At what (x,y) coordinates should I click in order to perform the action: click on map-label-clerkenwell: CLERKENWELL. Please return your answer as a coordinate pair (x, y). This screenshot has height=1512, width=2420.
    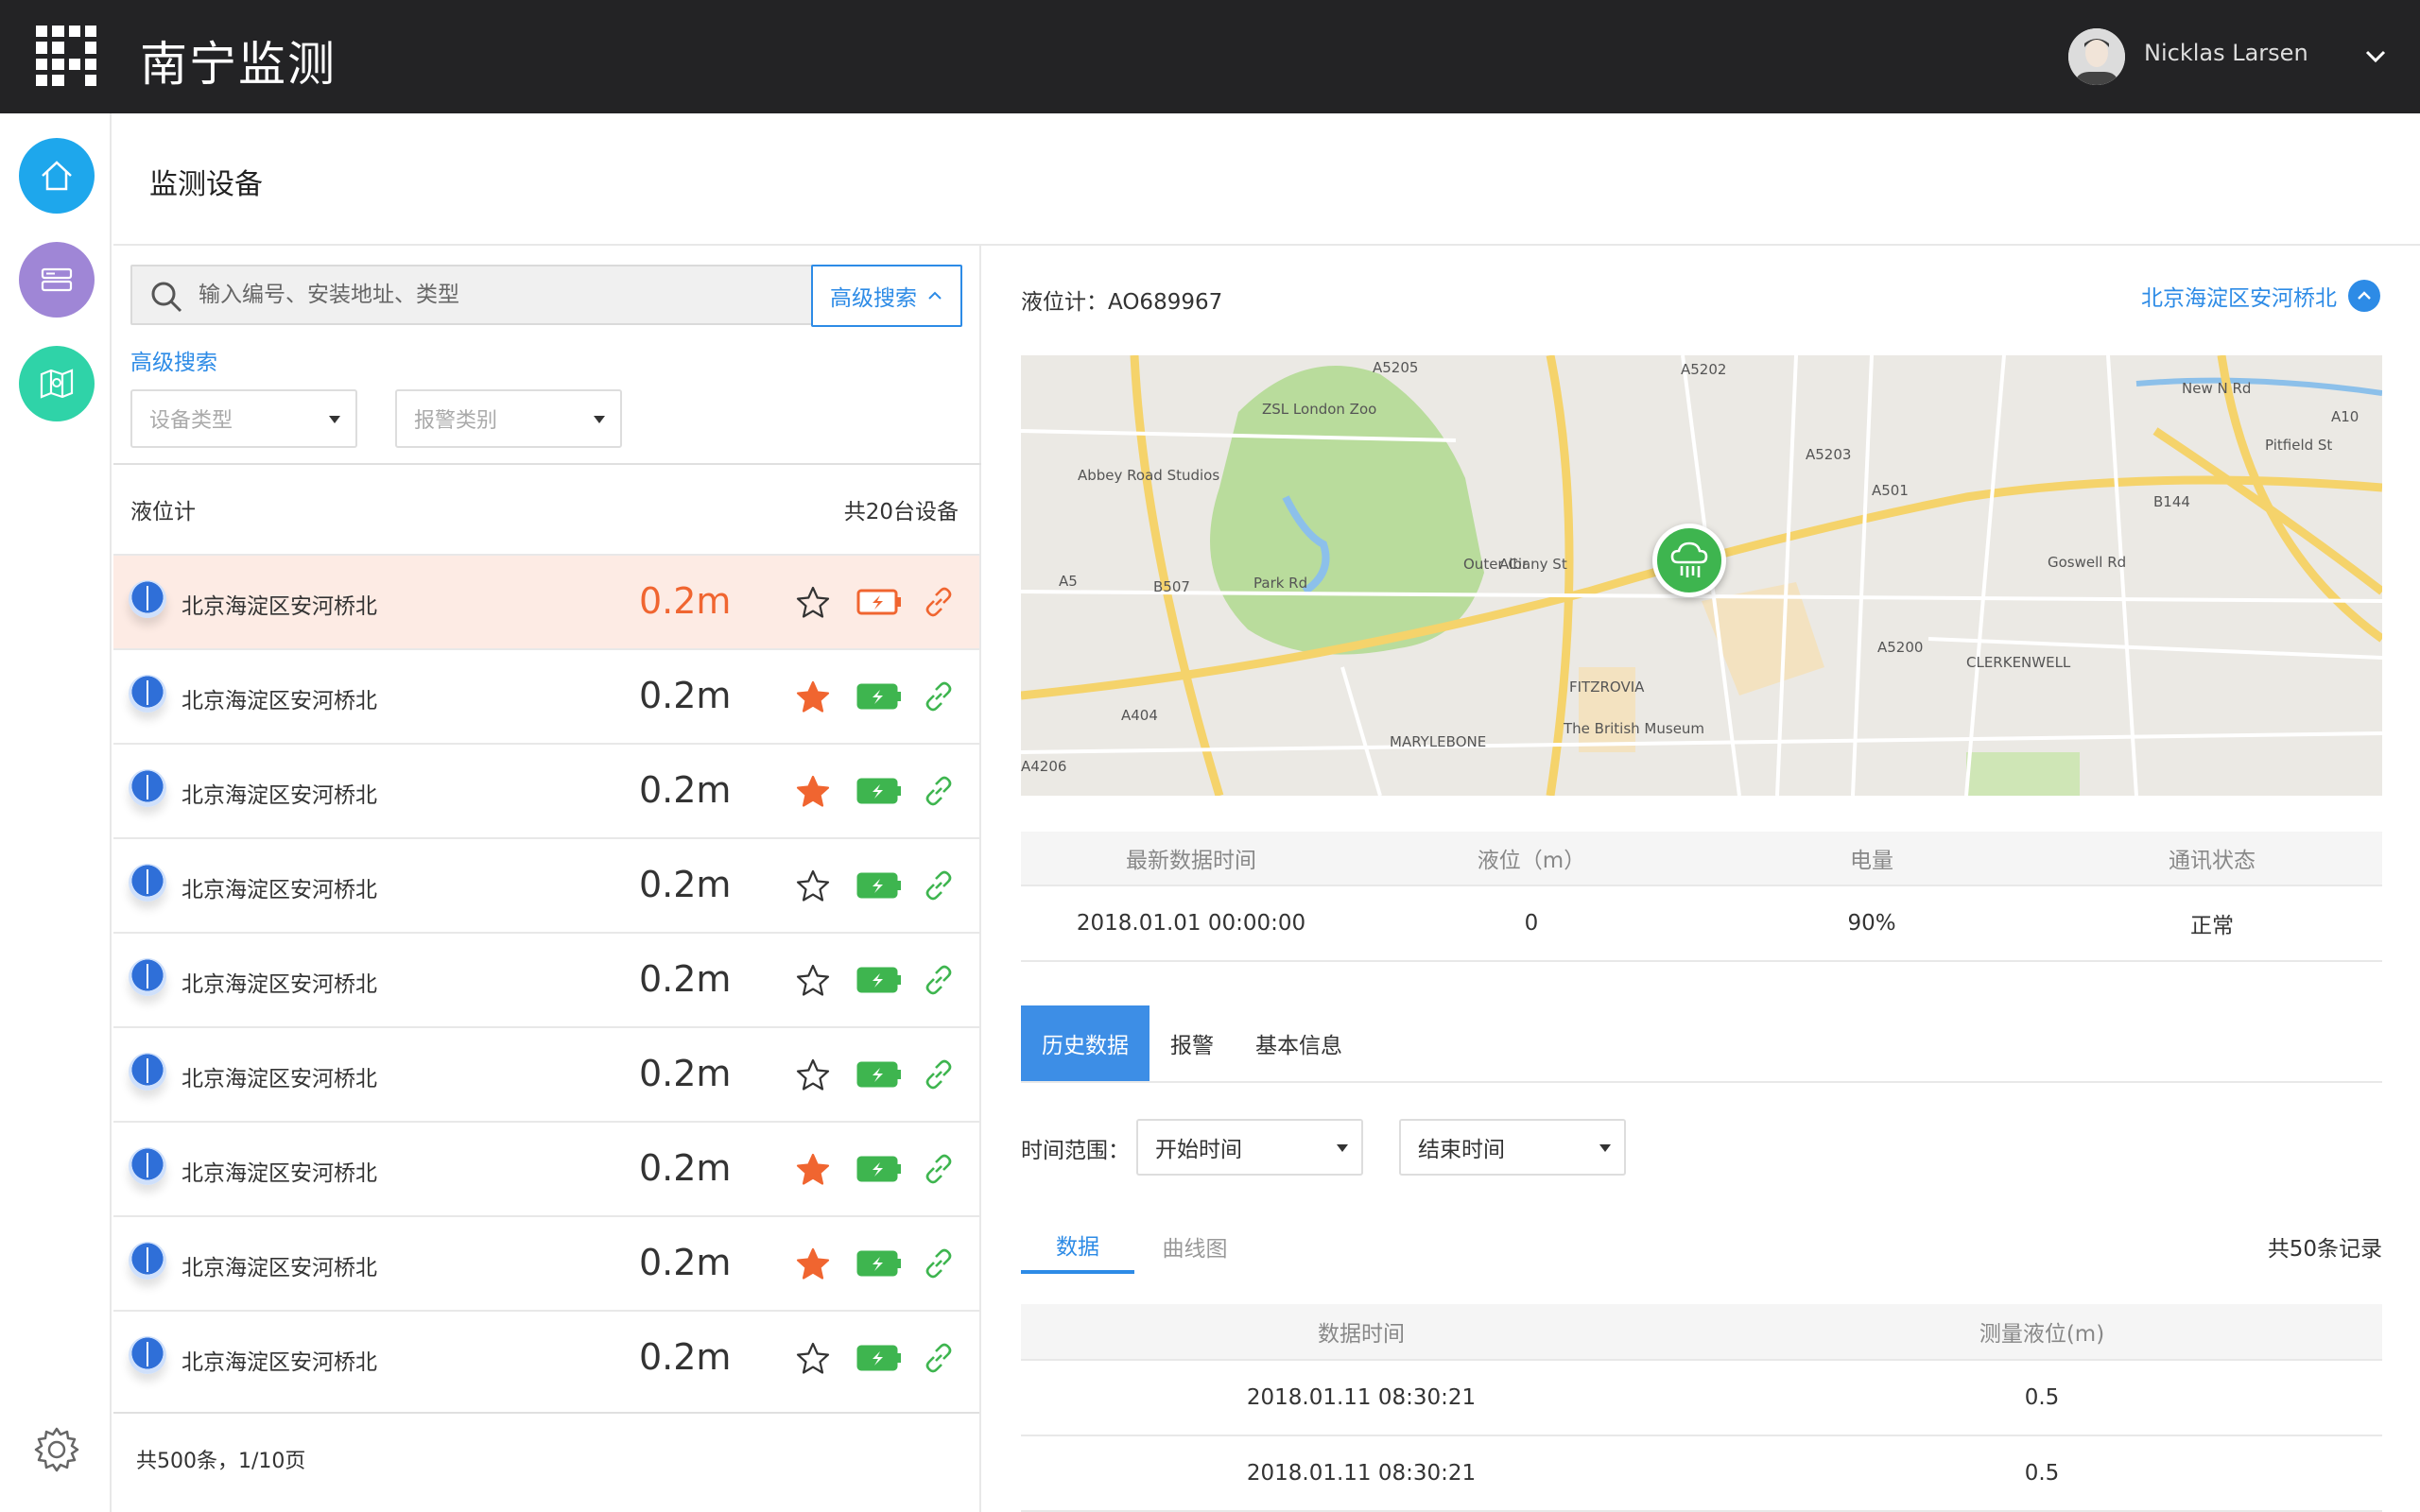
    Looking at the image, I should click on (2019, 662).